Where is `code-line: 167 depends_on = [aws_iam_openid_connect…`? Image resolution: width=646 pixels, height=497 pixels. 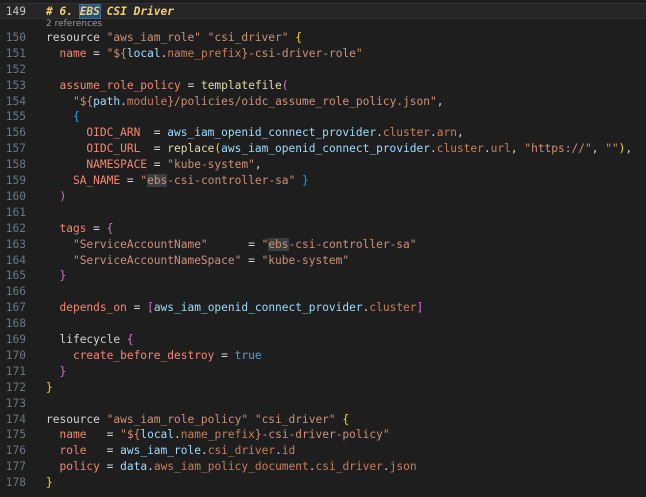
code-line: 167 depends_on = [aws_iam_openid_connect… is located at coordinates (323, 308).